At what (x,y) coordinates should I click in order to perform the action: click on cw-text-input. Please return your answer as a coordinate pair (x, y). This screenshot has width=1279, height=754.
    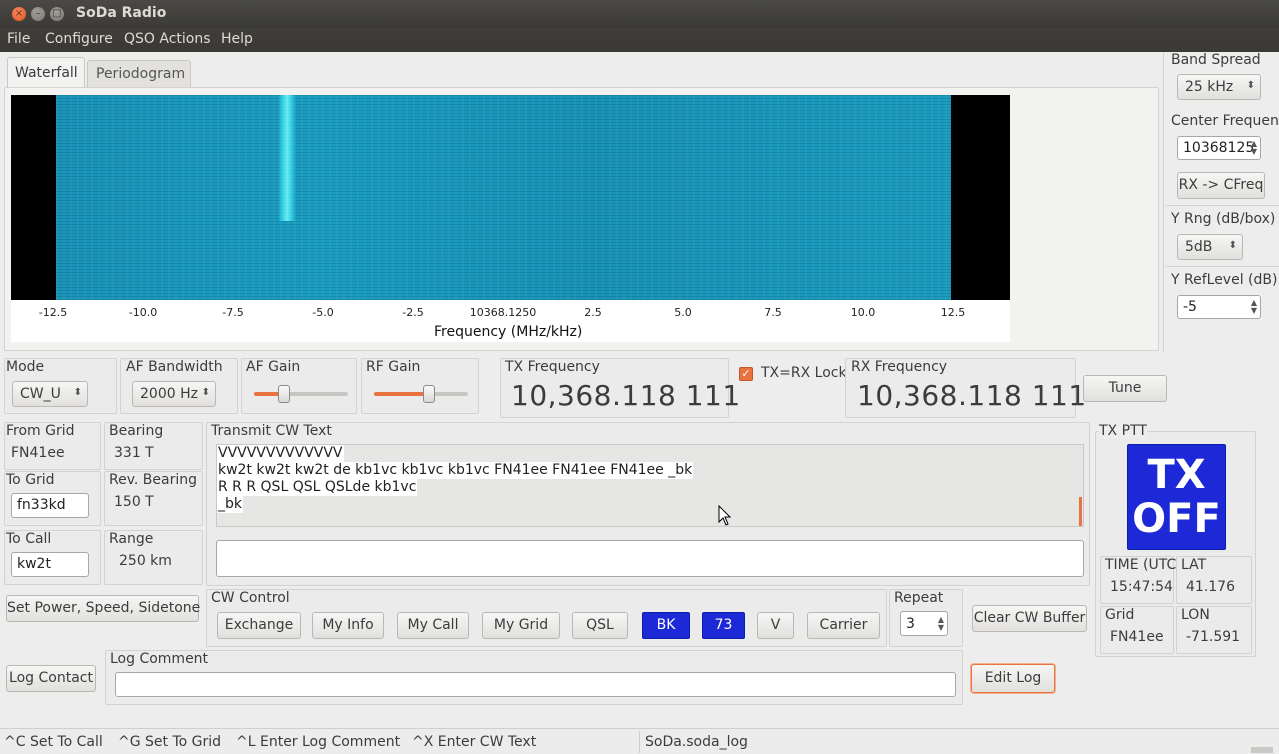
    Looking at the image, I should click on (650, 558).